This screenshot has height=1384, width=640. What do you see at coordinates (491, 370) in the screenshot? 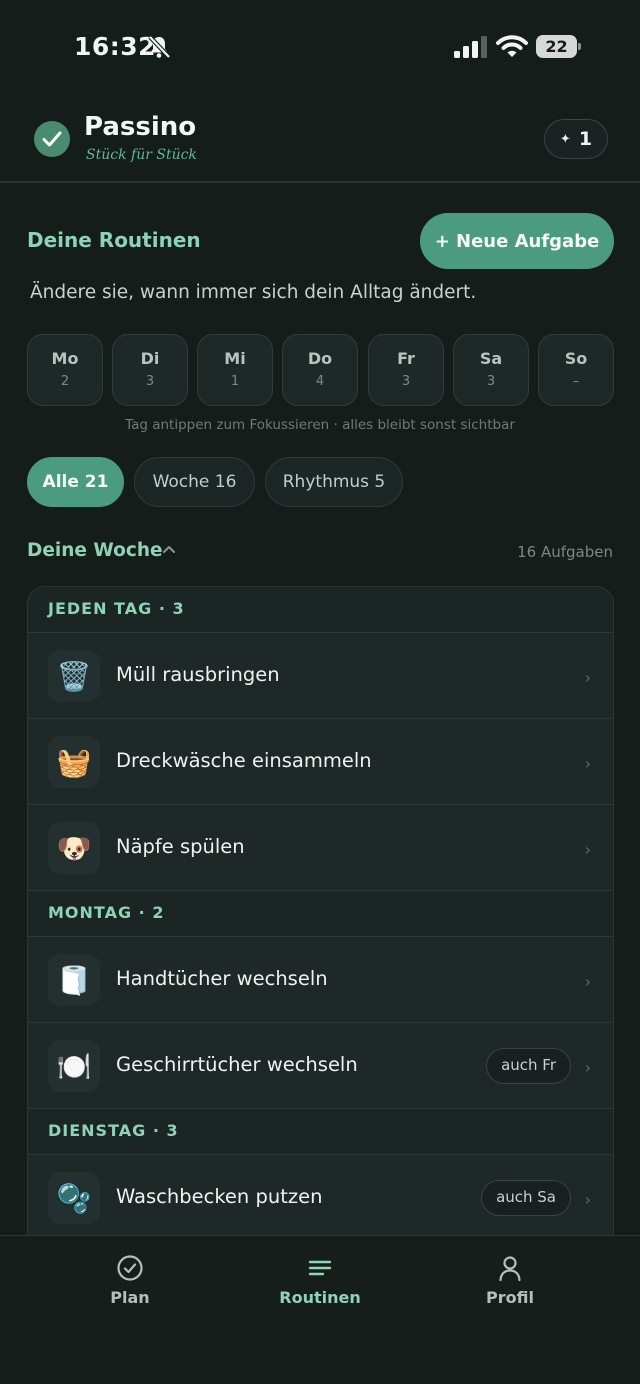
I see `day-chip-sa: Sa 3` at bounding box center [491, 370].